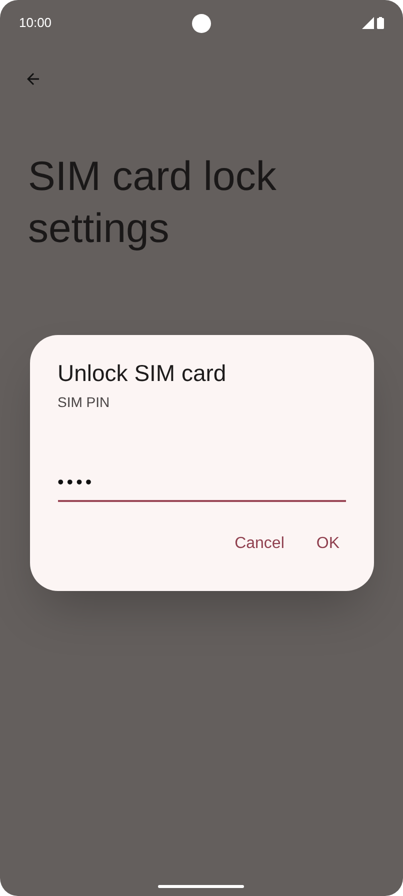  Describe the element at coordinates (202, 485) in the screenshot. I see `pin-field: ••••` at that location.